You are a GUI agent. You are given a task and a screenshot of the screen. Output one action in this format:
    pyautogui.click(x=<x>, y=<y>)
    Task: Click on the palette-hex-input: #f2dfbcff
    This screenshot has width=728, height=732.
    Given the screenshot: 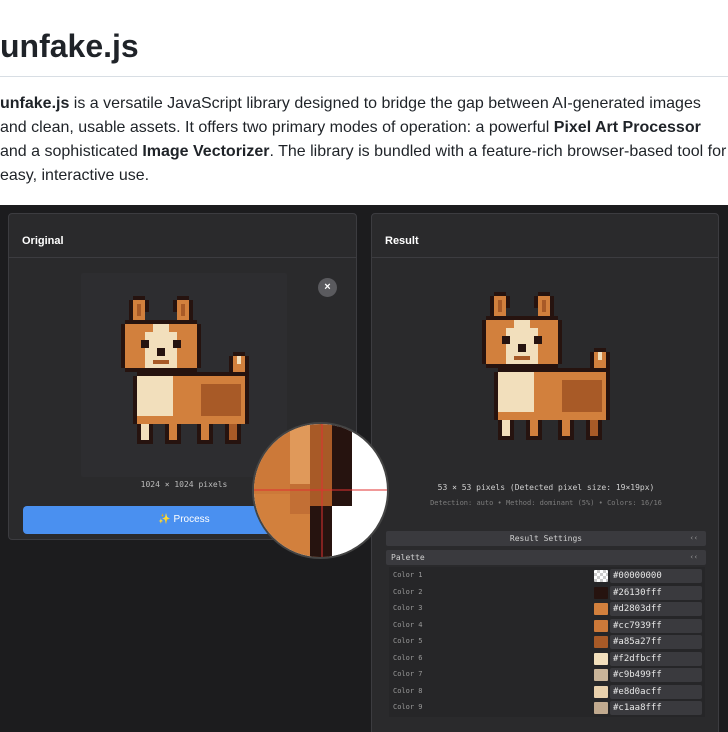 What is the action you would take?
    pyautogui.click(x=656, y=658)
    